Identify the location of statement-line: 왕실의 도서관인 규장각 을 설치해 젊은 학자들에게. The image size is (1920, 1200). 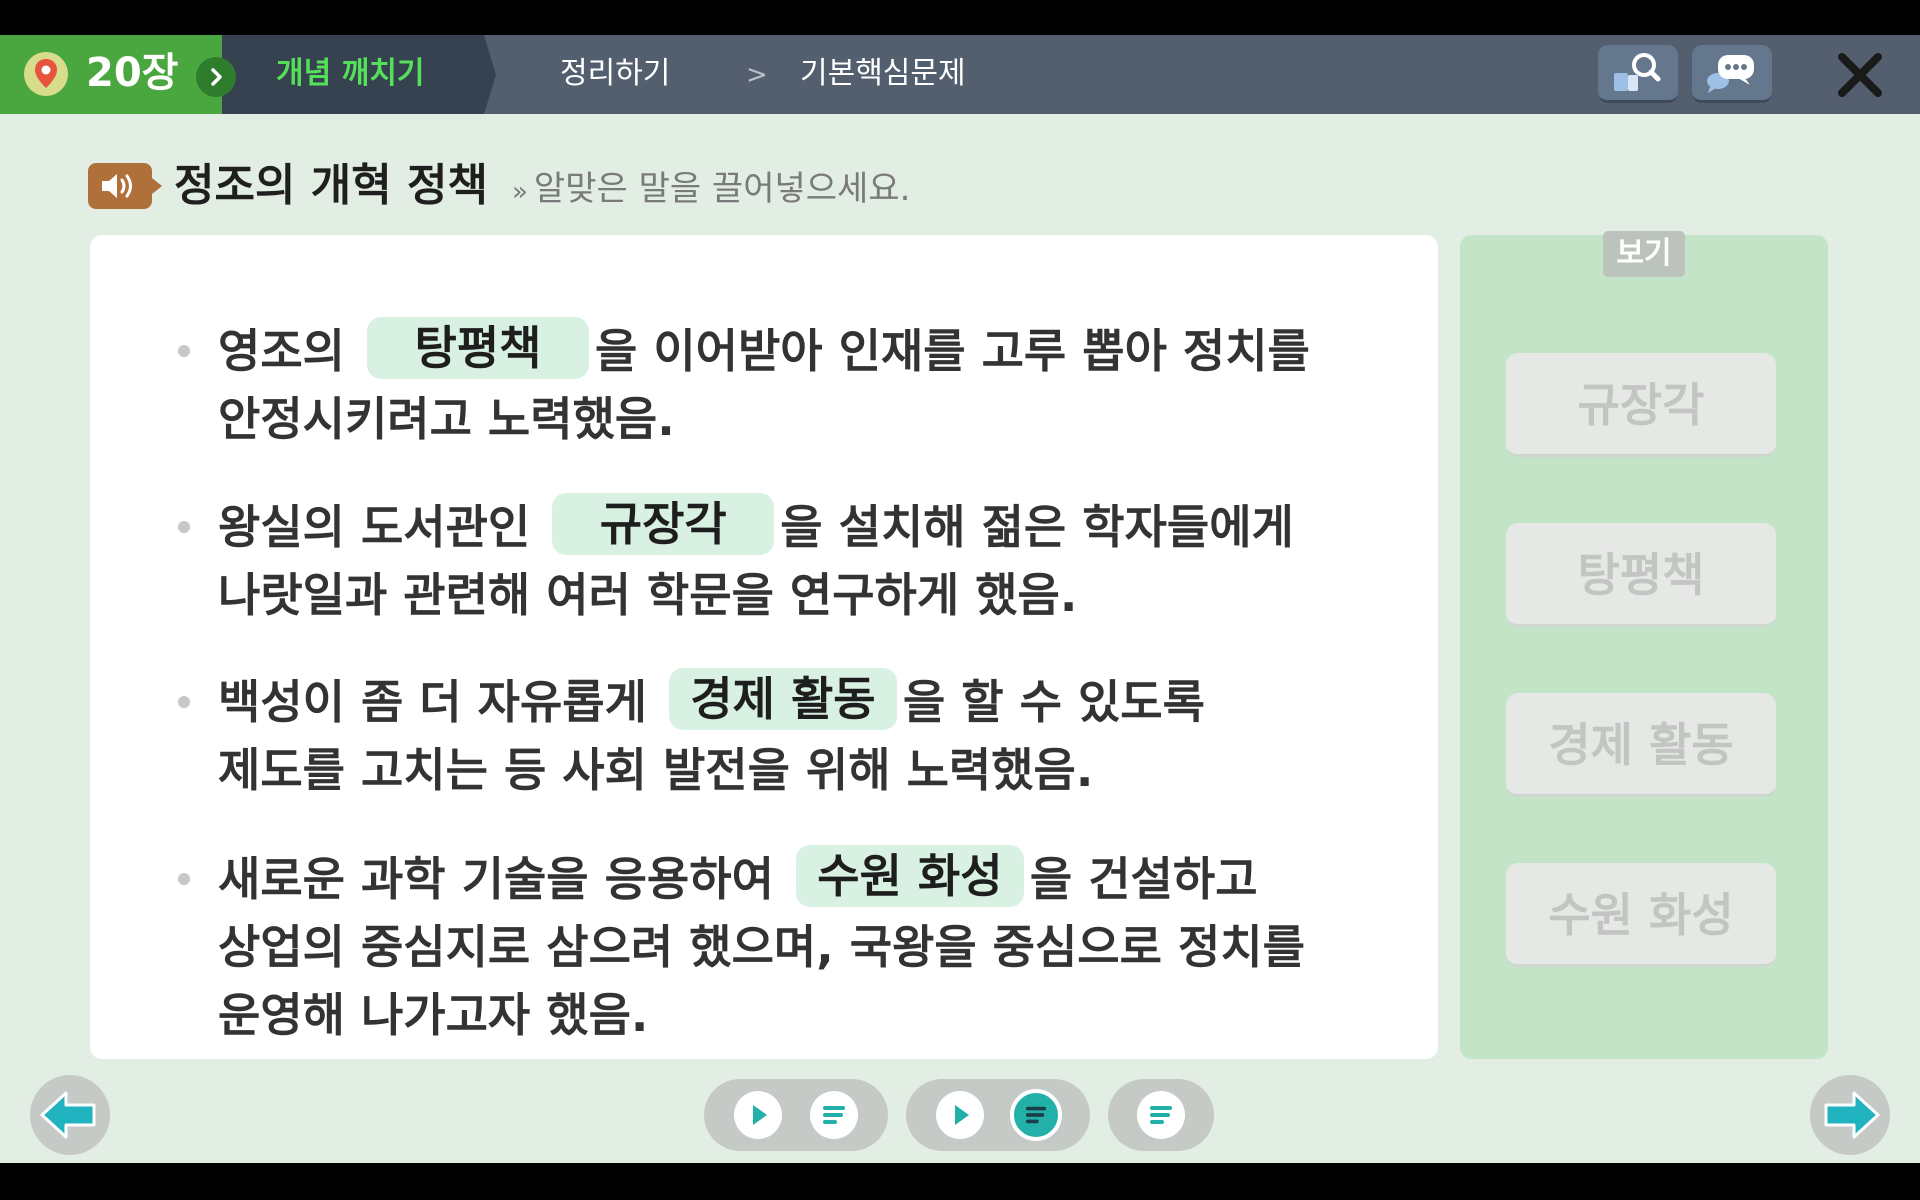
(808, 527).